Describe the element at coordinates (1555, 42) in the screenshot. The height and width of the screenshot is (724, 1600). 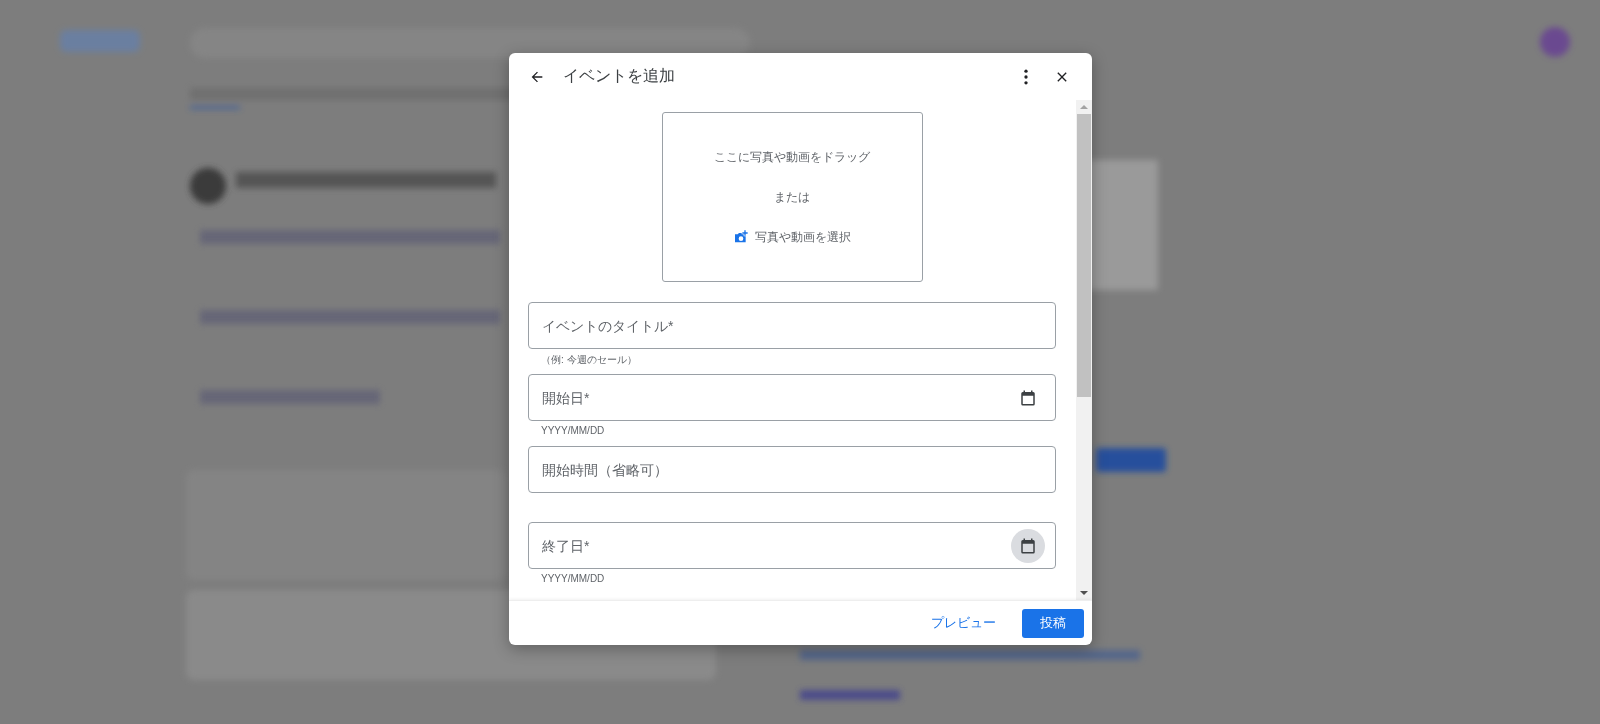
I see `blurred-avatar` at that location.